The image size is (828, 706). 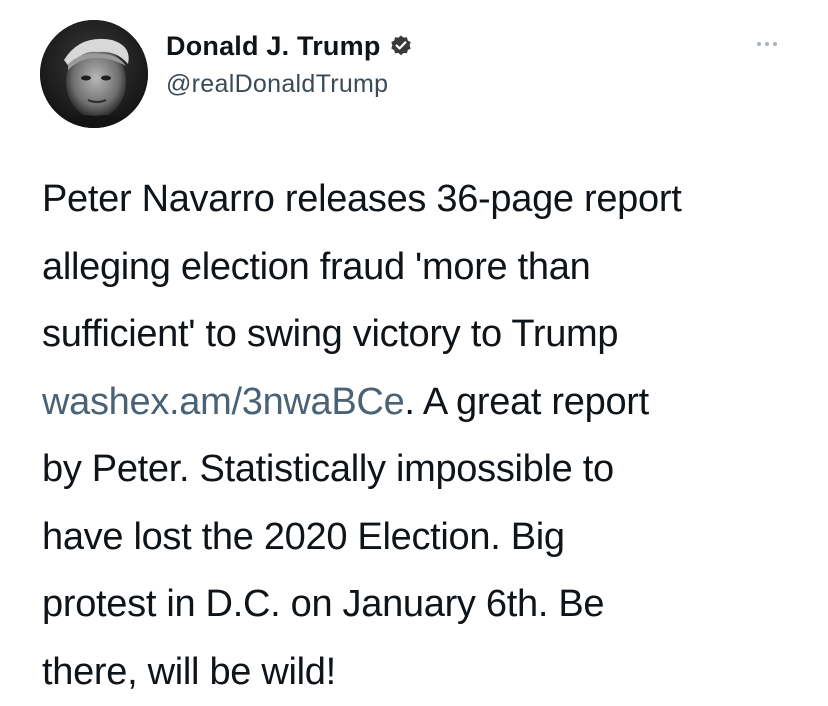 What do you see at coordinates (362, 199) in the screenshot?
I see `tweet-text-line: Peter Navarro releases 36-page report` at bounding box center [362, 199].